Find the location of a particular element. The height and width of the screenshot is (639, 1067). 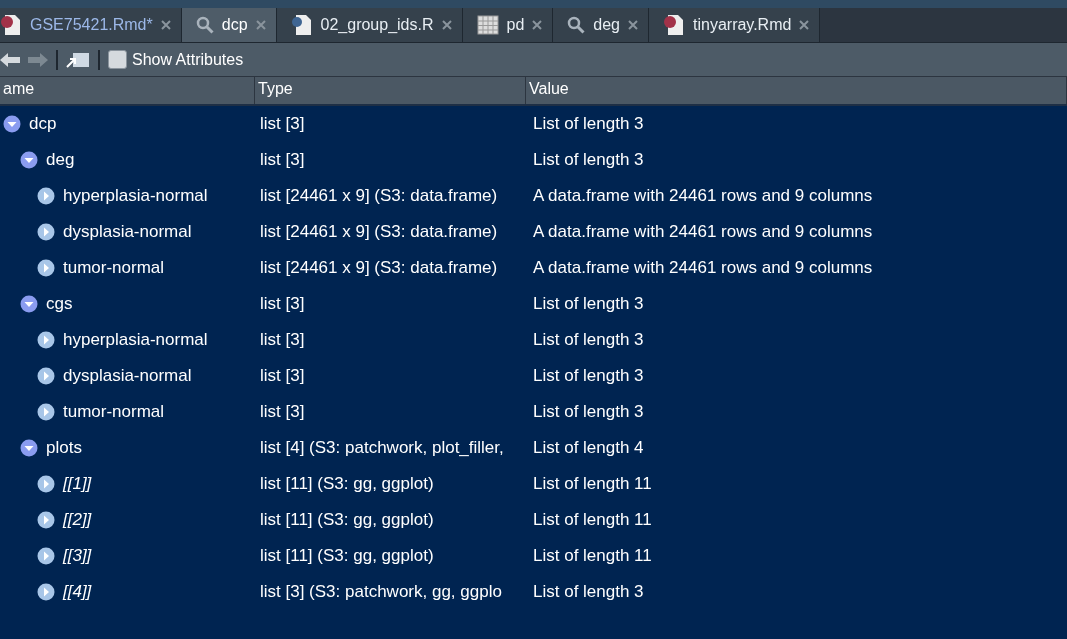

column-header: Type is located at coordinates (390, 90).